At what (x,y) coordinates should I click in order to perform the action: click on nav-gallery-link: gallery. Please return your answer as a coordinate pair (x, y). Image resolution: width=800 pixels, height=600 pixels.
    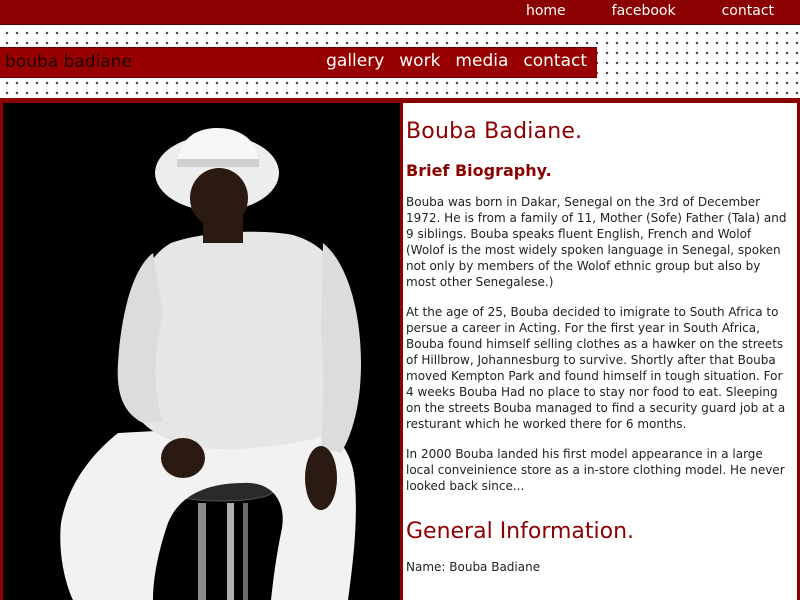
    Looking at the image, I should click on (355, 61).